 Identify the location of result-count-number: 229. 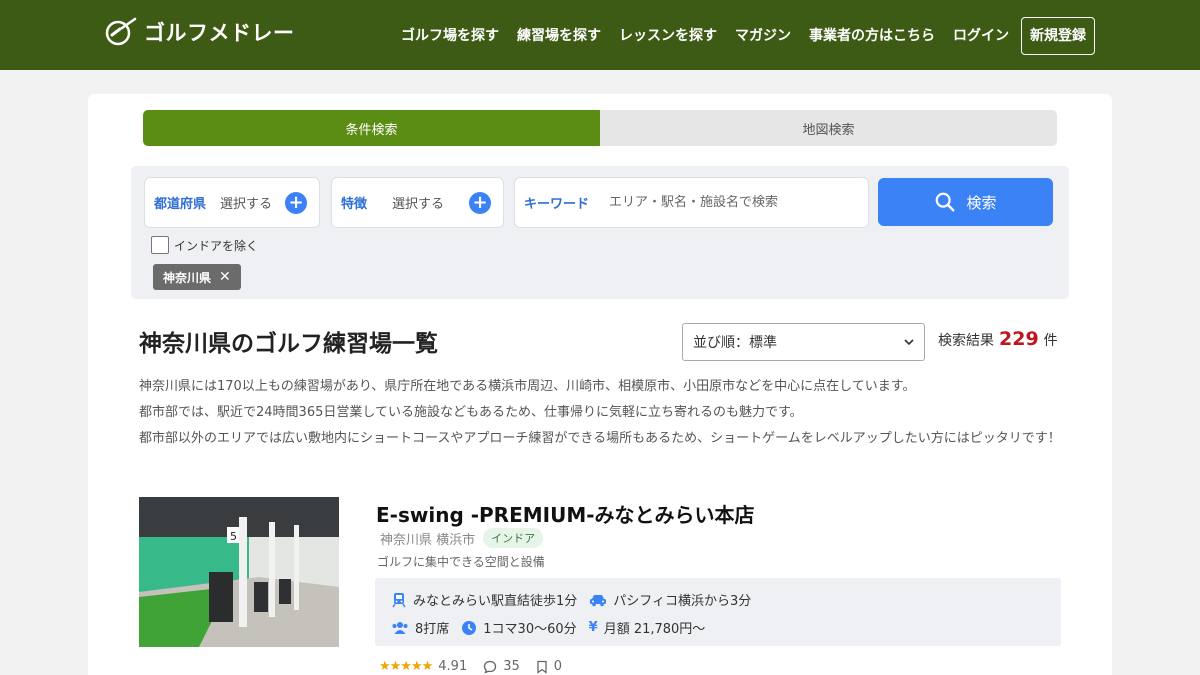
(1019, 339).